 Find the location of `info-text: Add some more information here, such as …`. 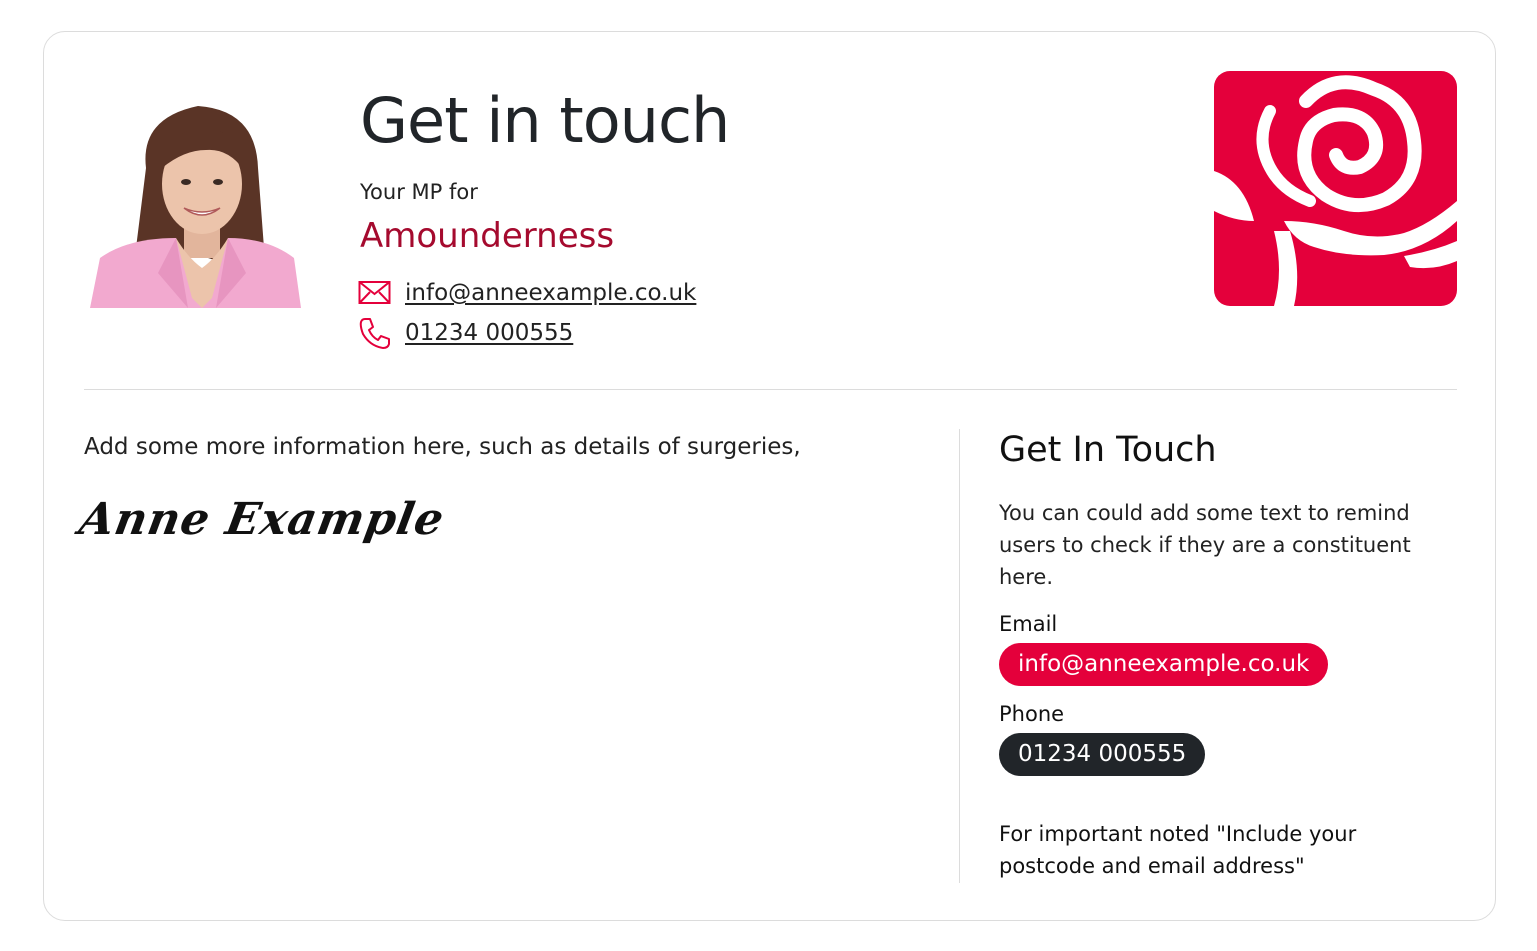

info-text: Add some more information here, such as … is located at coordinates (442, 447).